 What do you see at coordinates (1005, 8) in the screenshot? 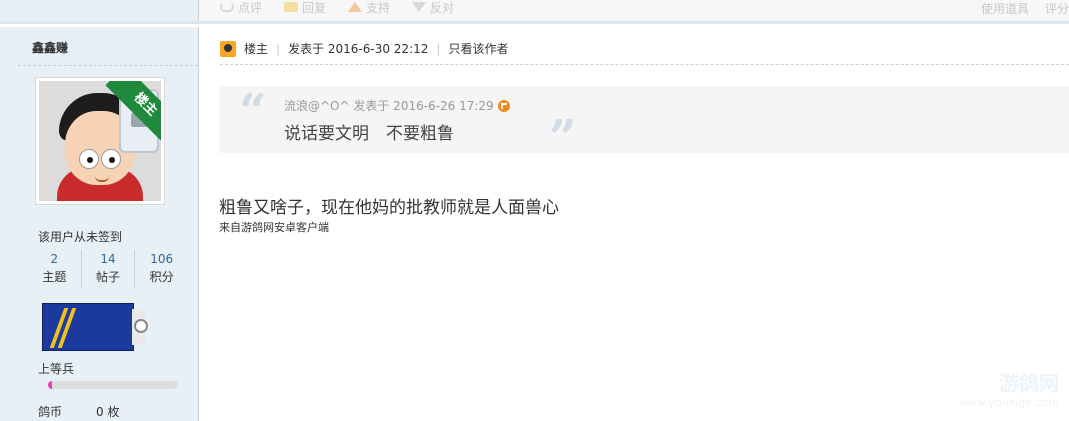
I see `use-item-button: 使用道具` at bounding box center [1005, 8].